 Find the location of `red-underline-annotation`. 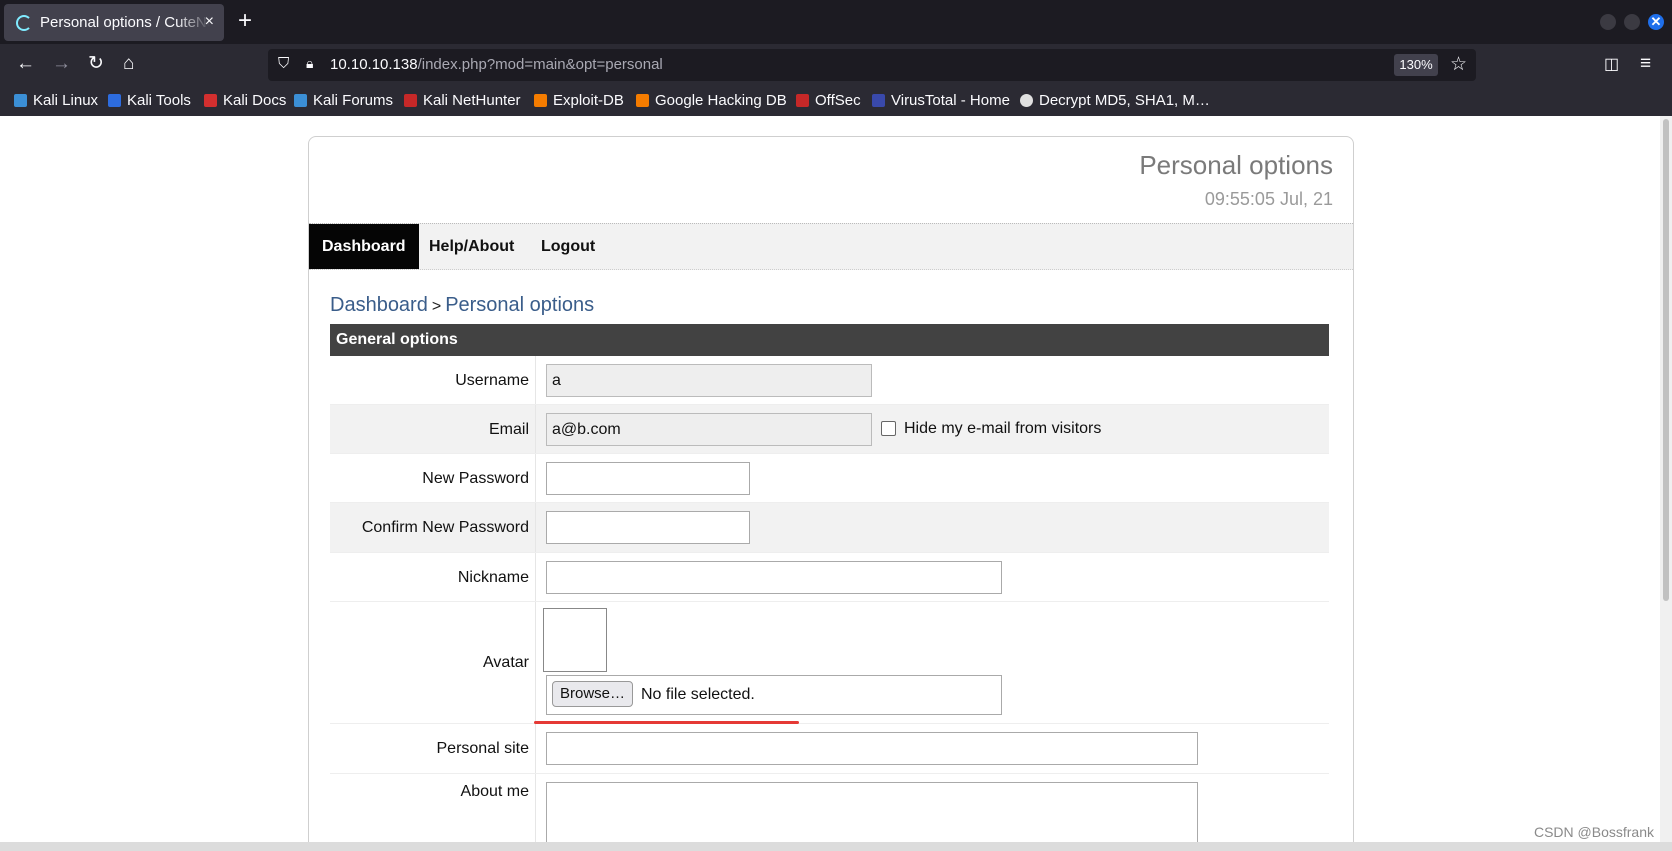

red-underline-annotation is located at coordinates (666, 722).